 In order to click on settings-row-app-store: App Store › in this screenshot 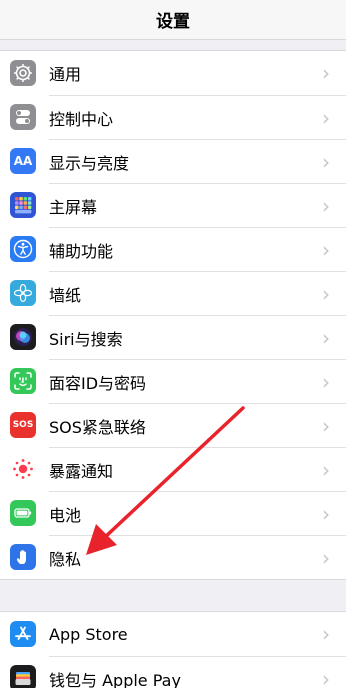, I will do `click(173, 634)`.